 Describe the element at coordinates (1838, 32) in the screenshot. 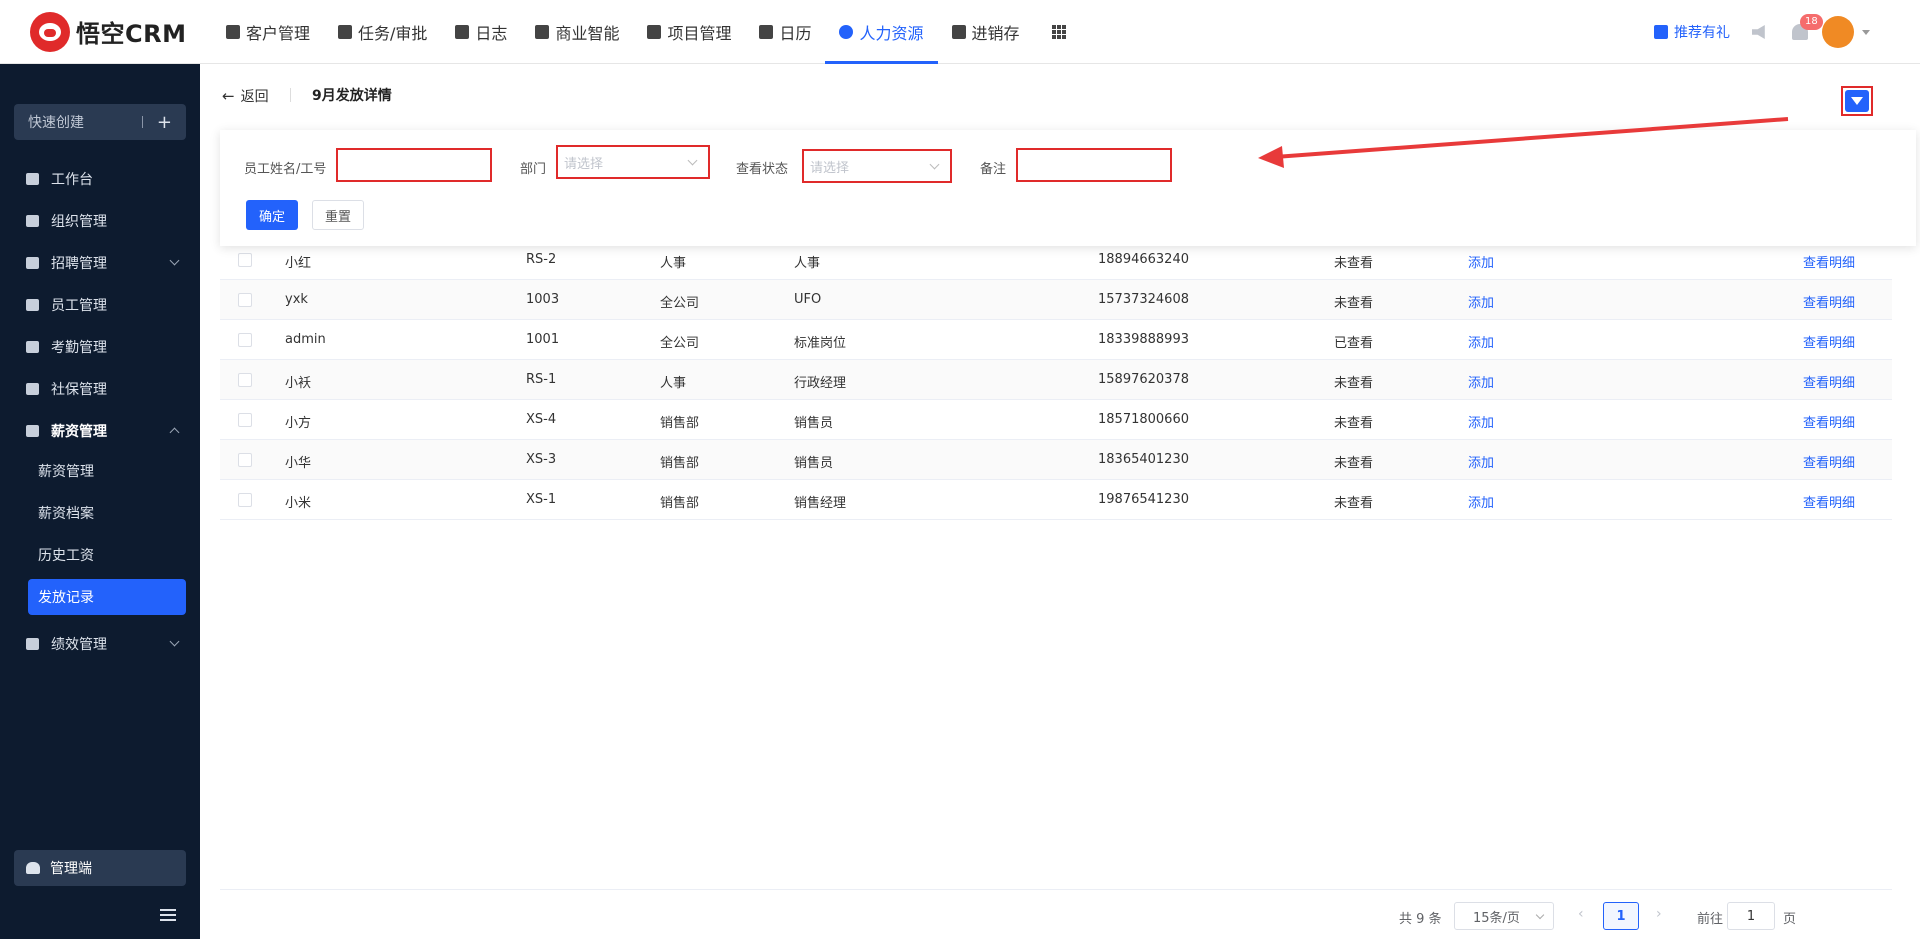

I see `avatar` at that location.